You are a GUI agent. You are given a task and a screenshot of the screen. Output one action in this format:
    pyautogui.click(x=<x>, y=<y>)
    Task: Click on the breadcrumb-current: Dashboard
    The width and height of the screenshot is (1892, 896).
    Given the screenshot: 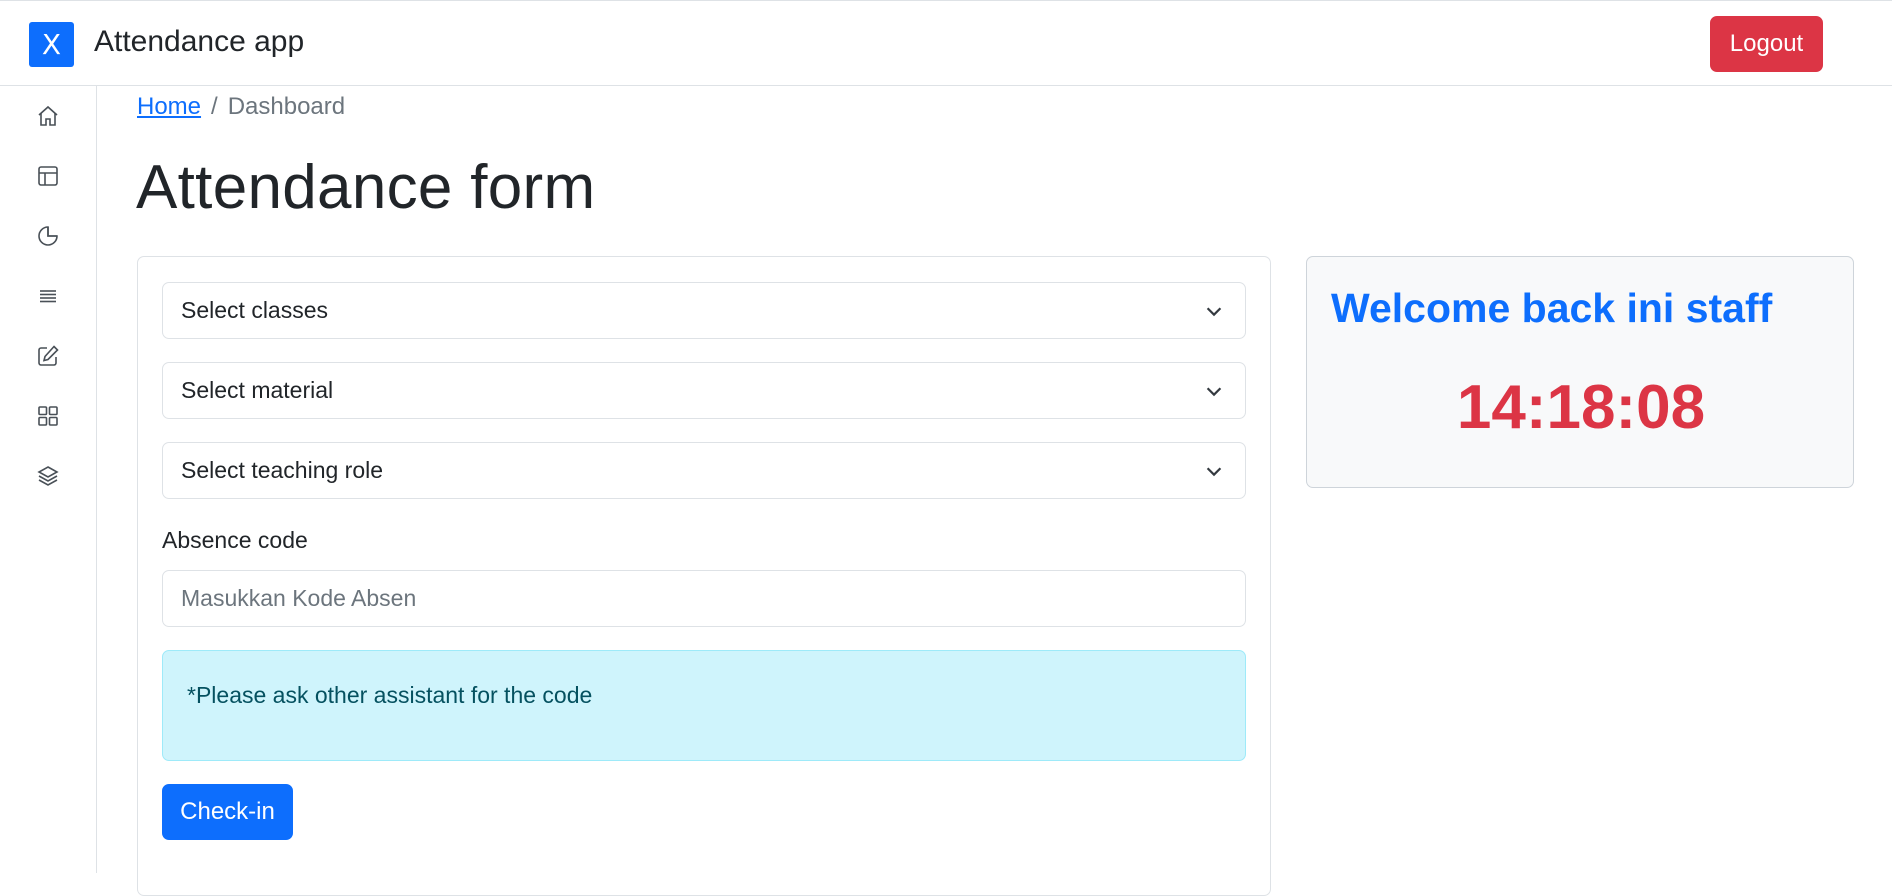 What is the action you would take?
    pyautogui.click(x=286, y=106)
    